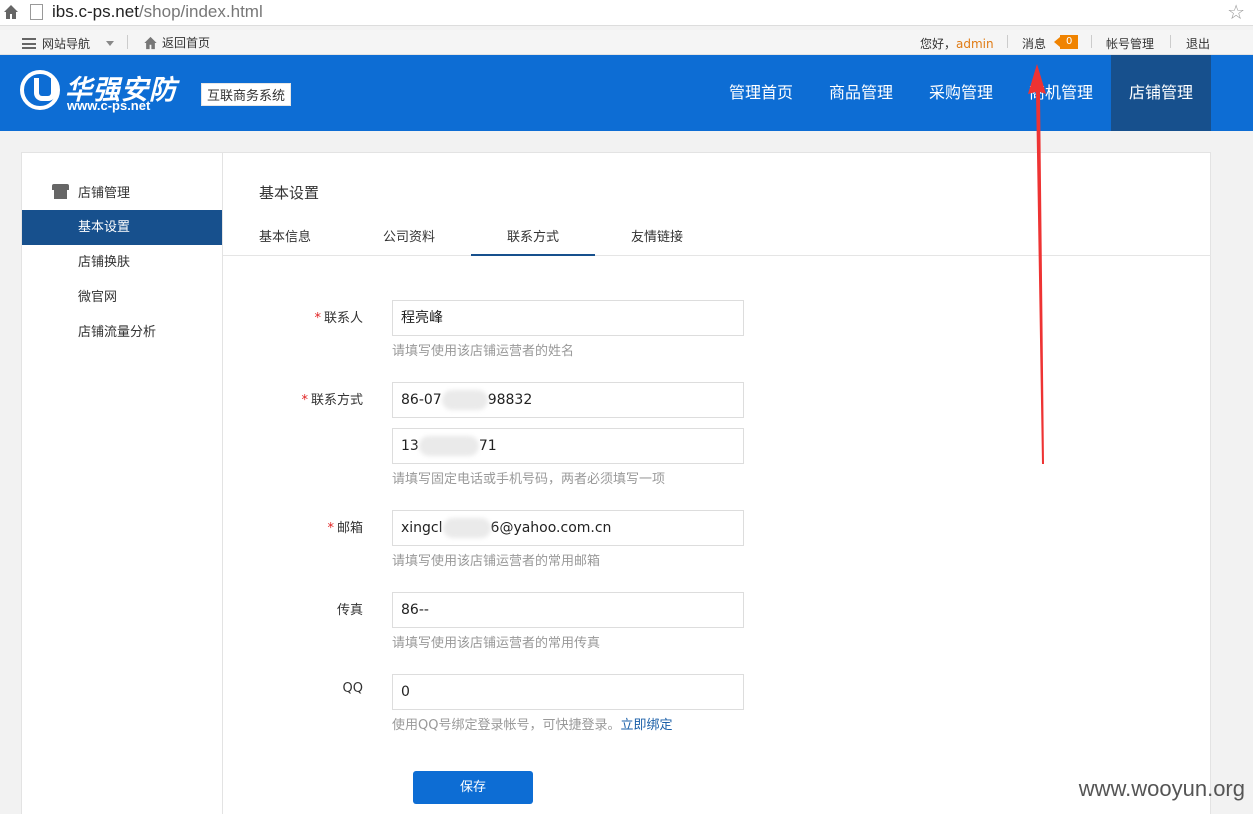 This screenshot has height=814, width=1253. I want to click on phone-input: 86-07 98832, so click(568, 400).